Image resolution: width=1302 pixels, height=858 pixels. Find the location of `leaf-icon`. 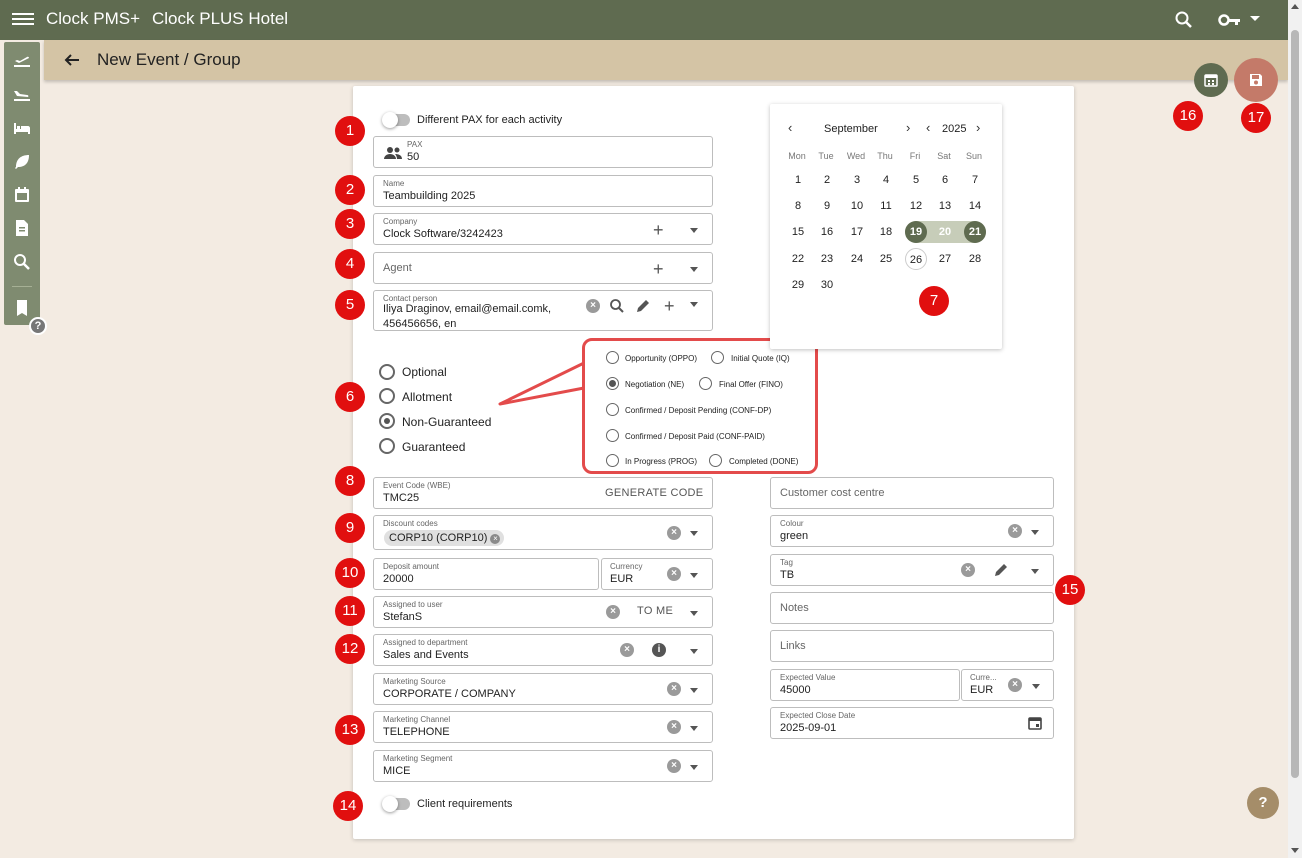

leaf-icon is located at coordinates (22, 161).